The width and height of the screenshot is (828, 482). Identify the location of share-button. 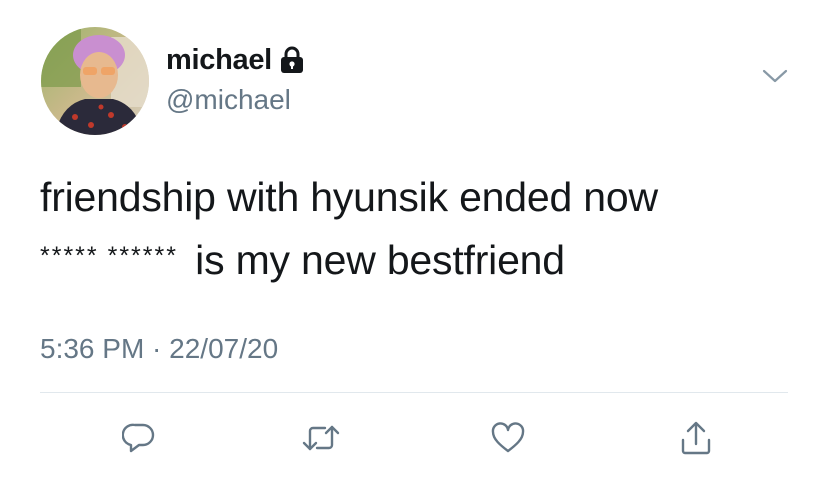
(696, 438).